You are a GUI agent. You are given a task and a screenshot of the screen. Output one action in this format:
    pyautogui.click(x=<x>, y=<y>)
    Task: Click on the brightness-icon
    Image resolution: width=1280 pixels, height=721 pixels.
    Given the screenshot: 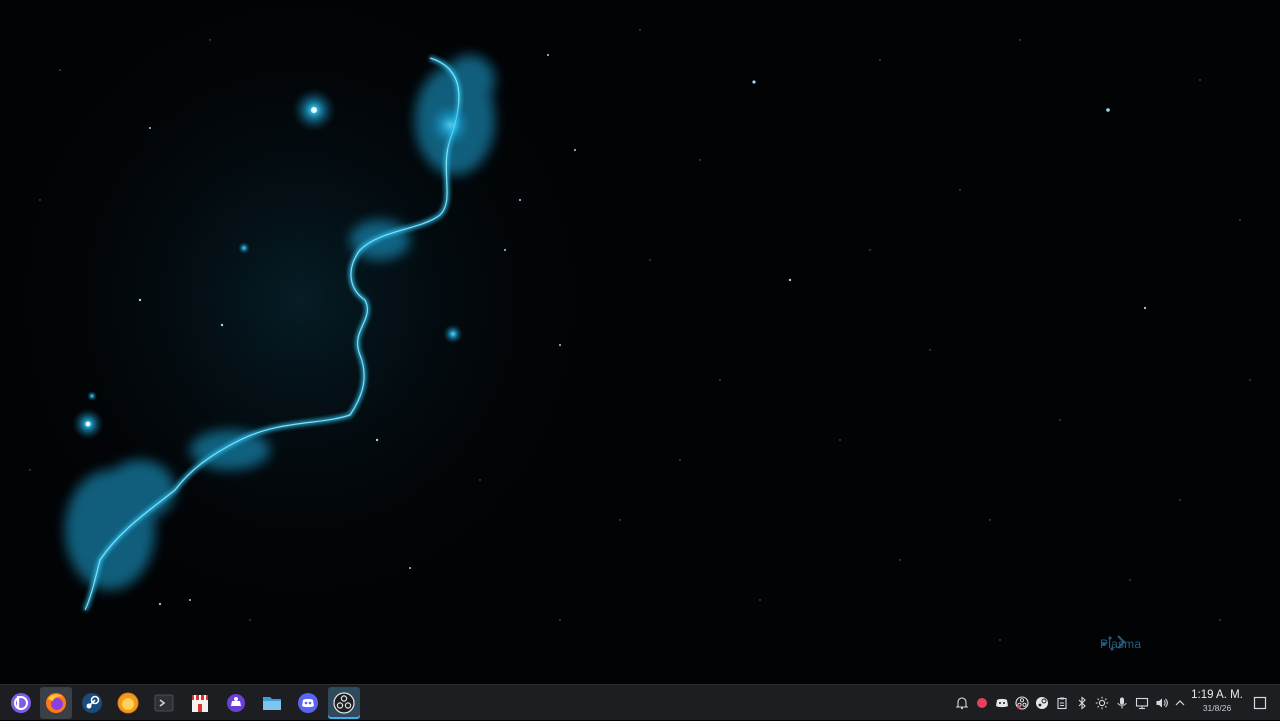 What is the action you would take?
    pyautogui.click(x=1102, y=703)
    